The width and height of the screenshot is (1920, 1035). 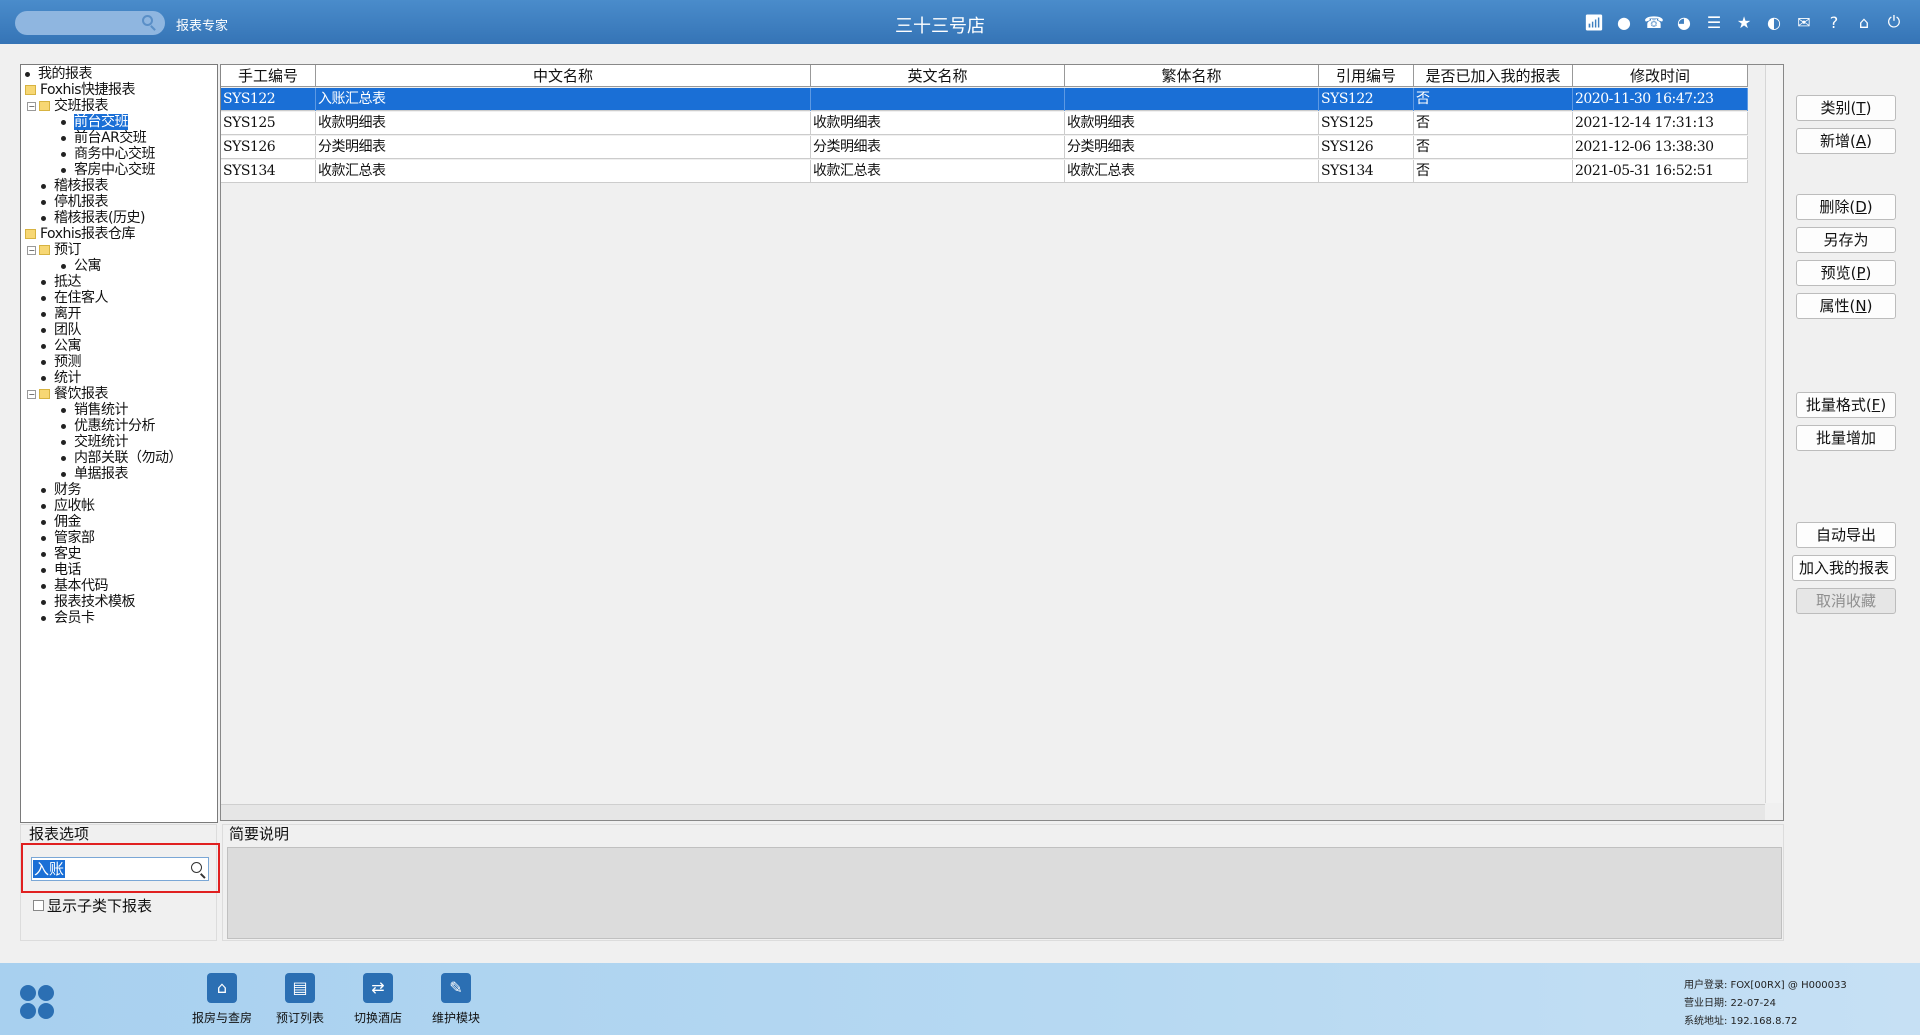 I want to click on tree-item: Foxhis快捷报表, so click(x=80, y=90).